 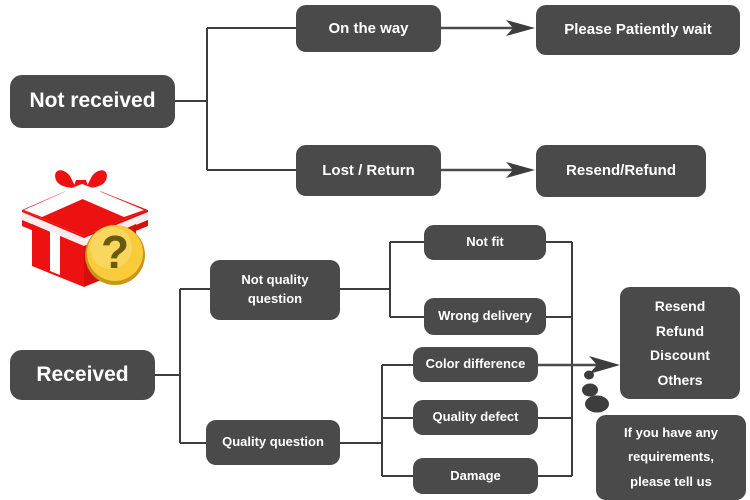 I want to click on gift-box-question-icon: ?, so click(x=85, y=228).